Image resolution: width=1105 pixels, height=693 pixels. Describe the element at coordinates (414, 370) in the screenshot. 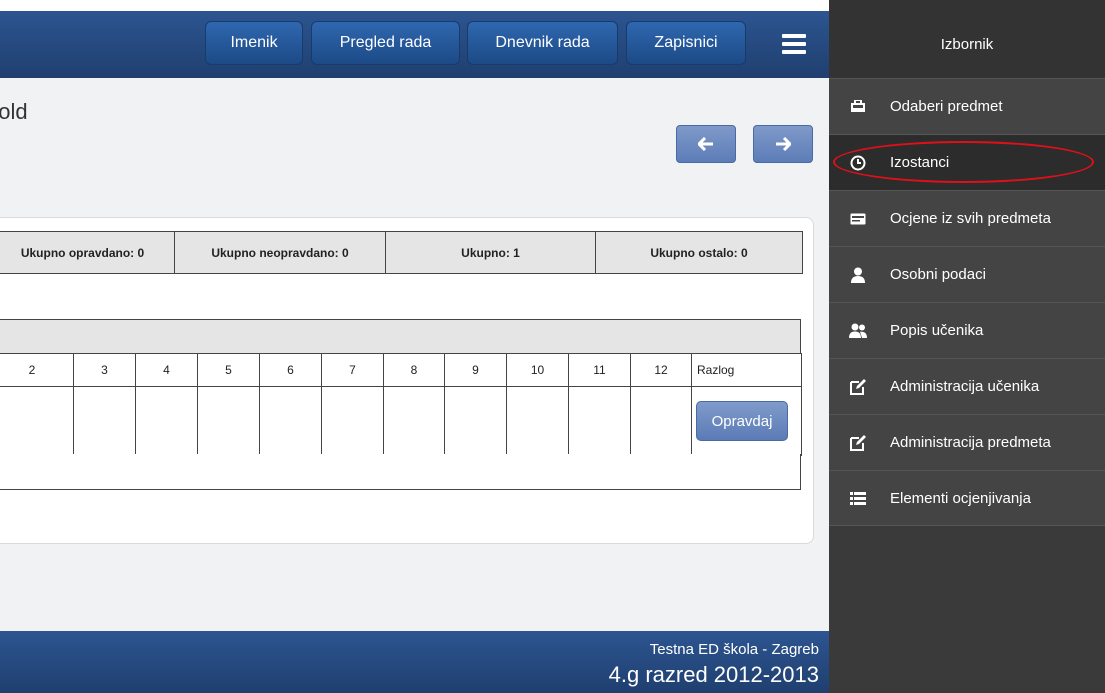

I see `column-header: 8` at that location.